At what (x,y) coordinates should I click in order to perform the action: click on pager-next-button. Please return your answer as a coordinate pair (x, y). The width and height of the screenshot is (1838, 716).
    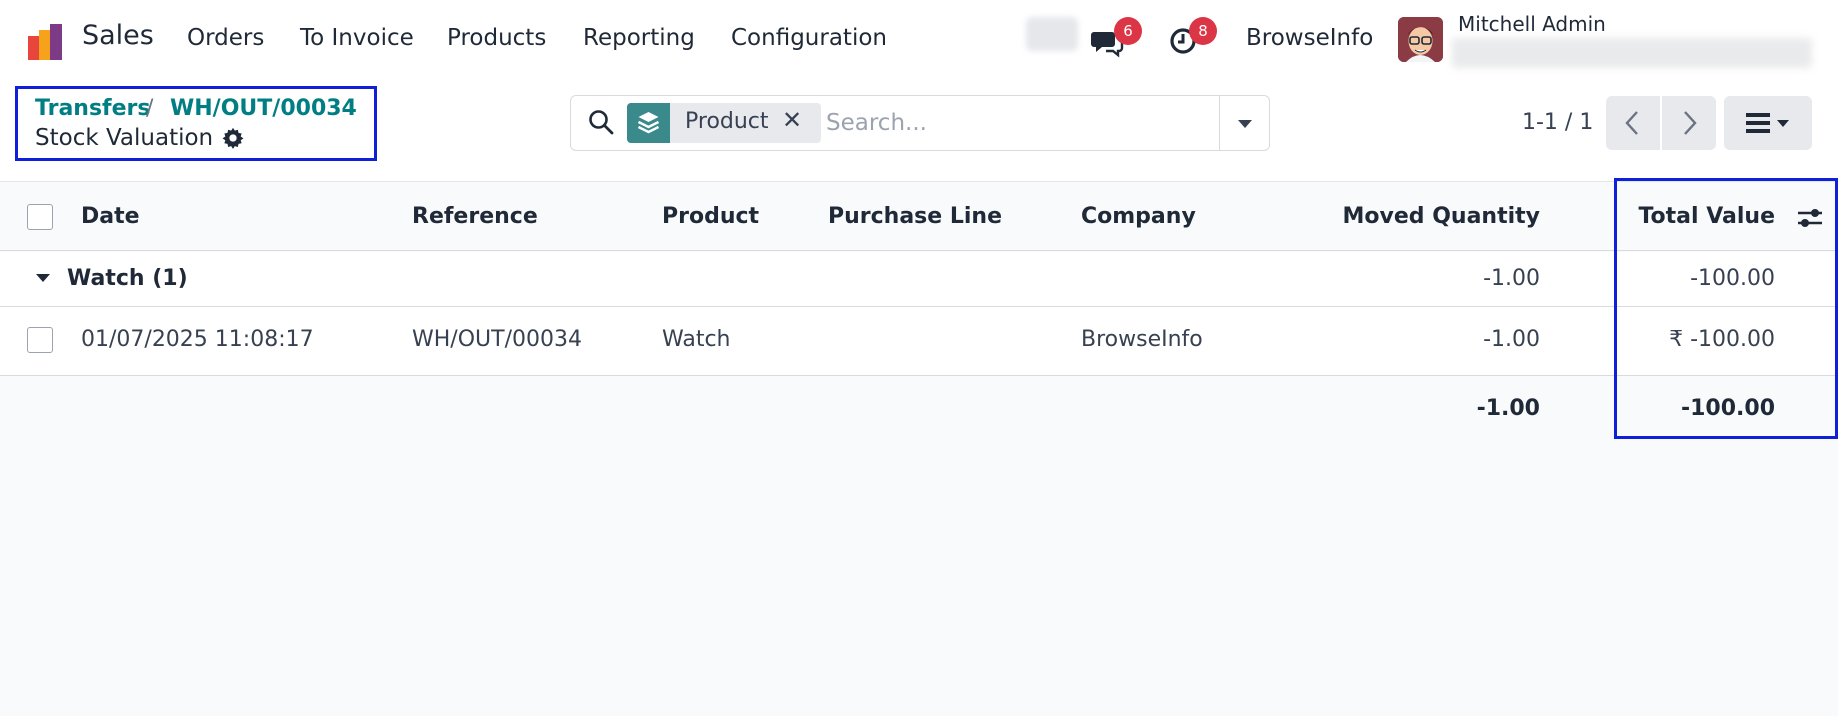
    Looking at the image, I should click on (1689, 123).